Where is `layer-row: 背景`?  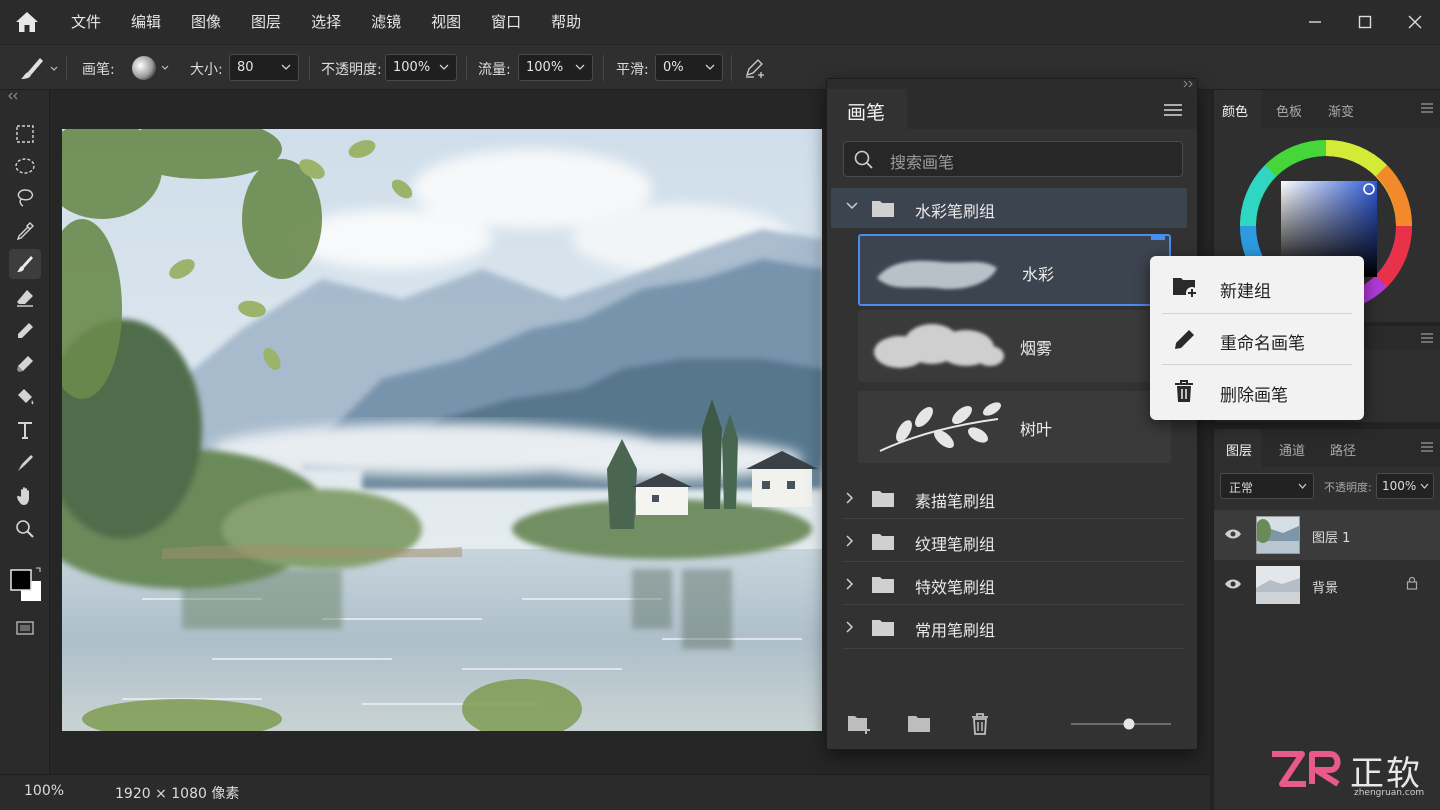
layer-row: 背景 is located at coordinates (1327, 585).